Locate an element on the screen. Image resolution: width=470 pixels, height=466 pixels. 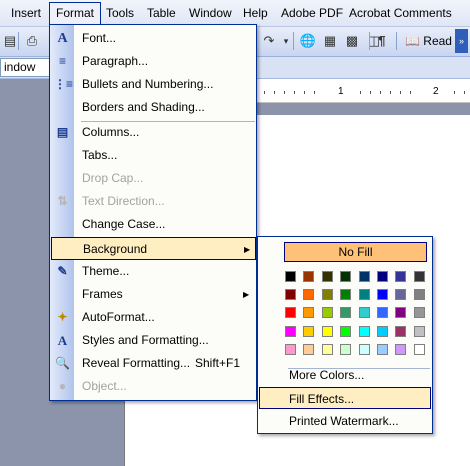
menu-item-label: Frames is located at coordinates (102, 294).